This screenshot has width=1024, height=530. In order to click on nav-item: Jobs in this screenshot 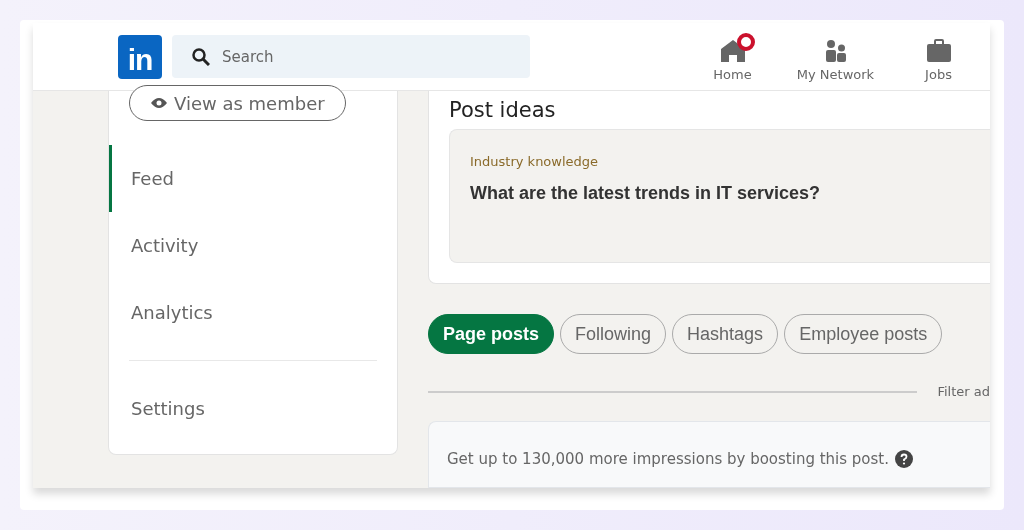, I will do `click(938, 56)`.